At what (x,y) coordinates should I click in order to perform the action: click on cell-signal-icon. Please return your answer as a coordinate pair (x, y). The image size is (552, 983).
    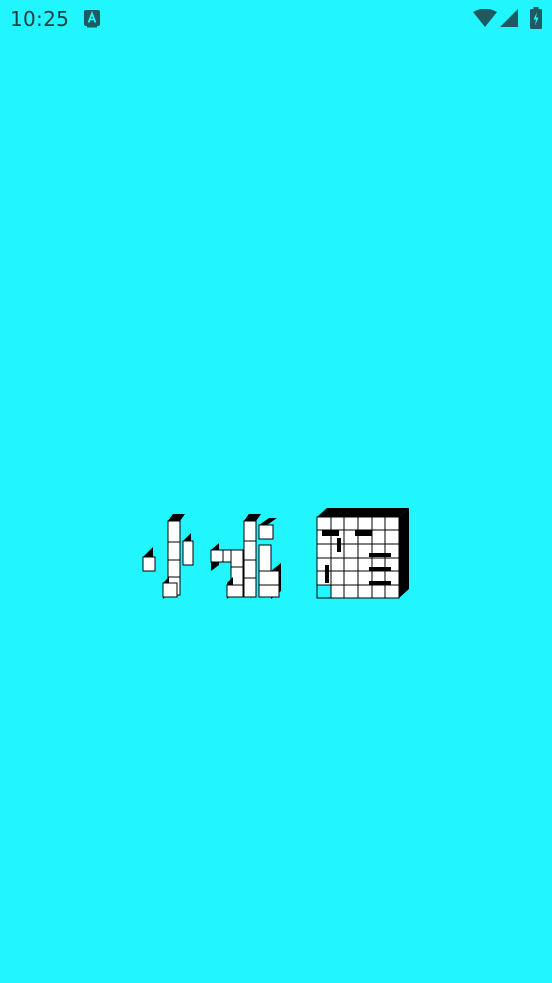
    Looking at the image, I should click on (509, 18).